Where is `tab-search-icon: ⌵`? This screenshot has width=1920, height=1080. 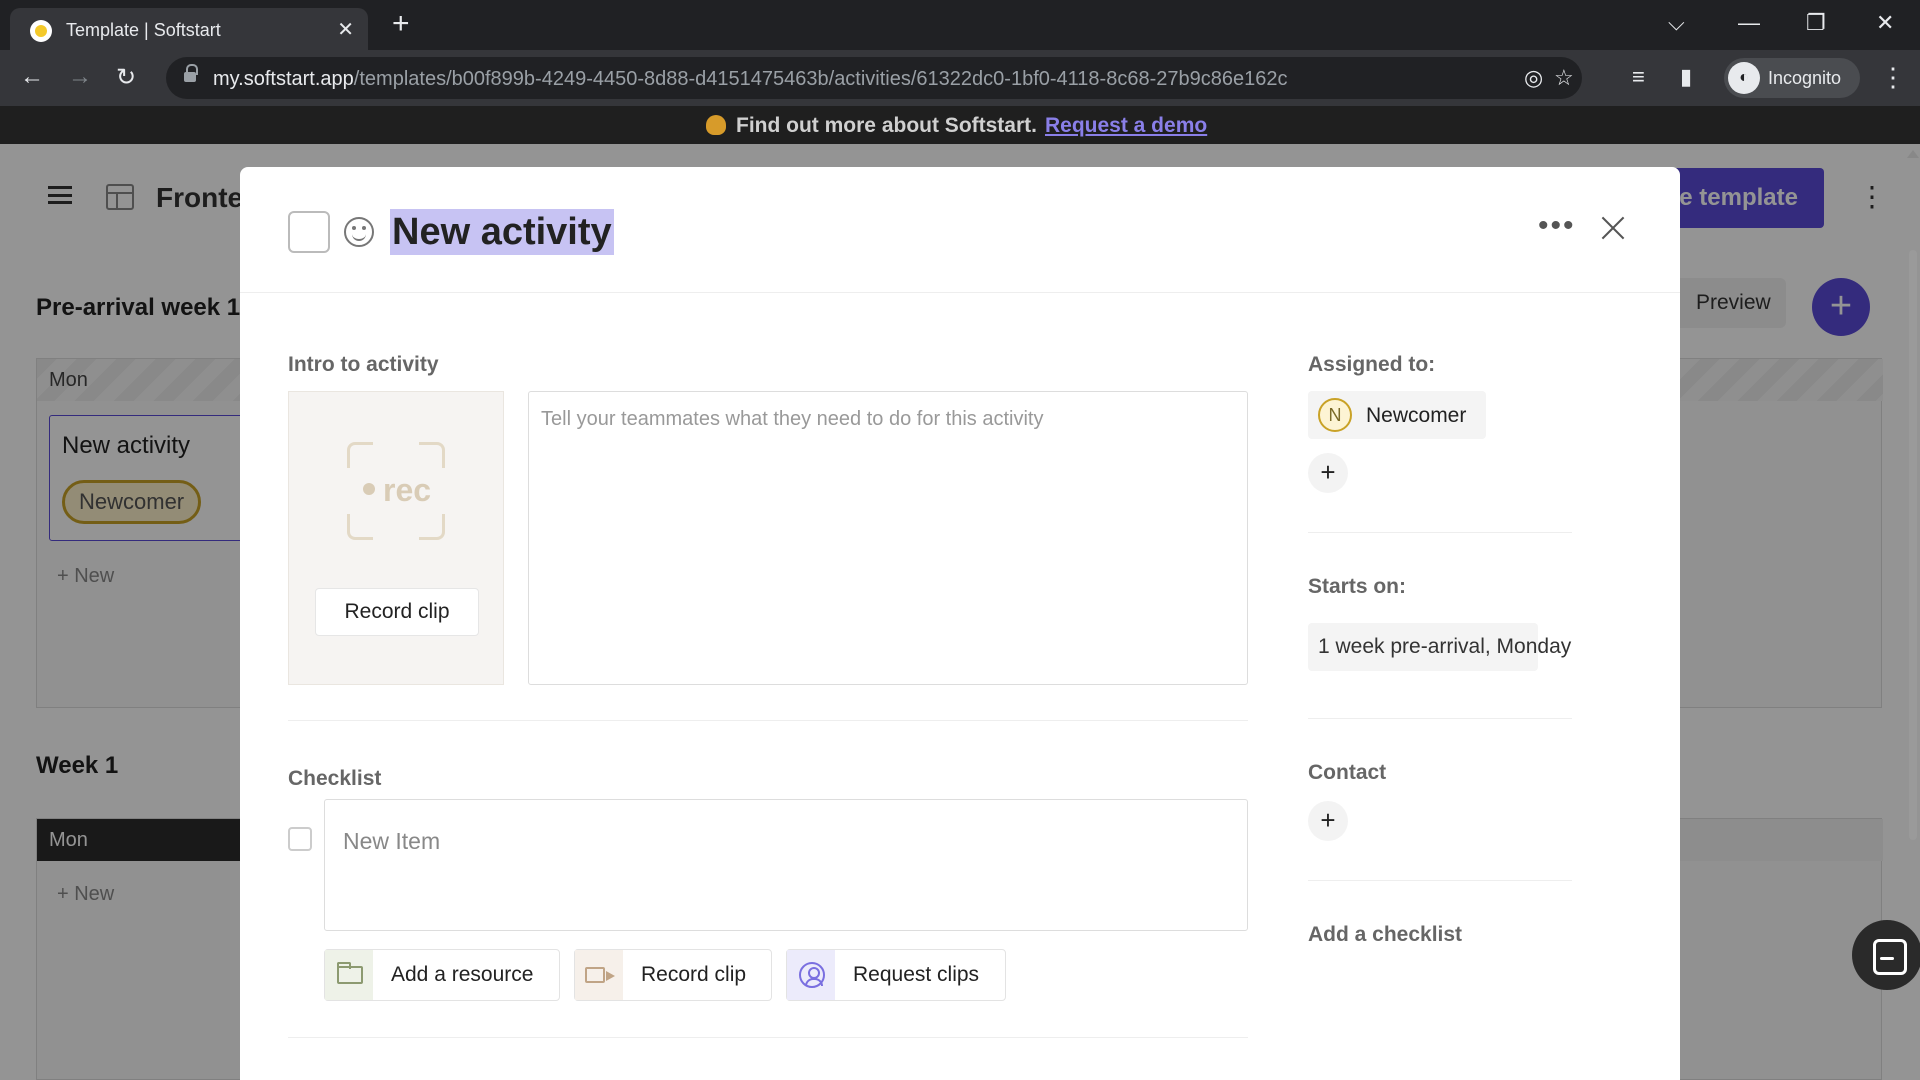 tab-search-icon: ⌵ is located at coordinates (1676, 23).